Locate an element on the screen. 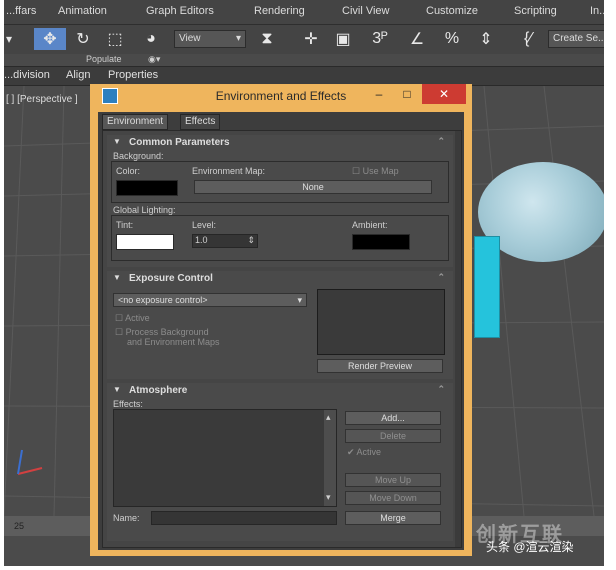 The image size is (616, 570). viewport-label: [ ] [Perspective ] is located at coordinates (42, 99).